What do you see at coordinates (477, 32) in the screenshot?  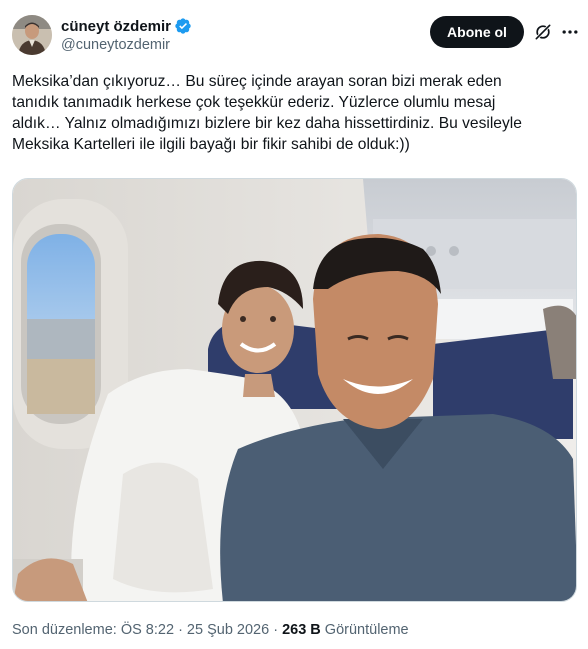 I see `follow-button: Abone ol` at bounding box center [477, 32].